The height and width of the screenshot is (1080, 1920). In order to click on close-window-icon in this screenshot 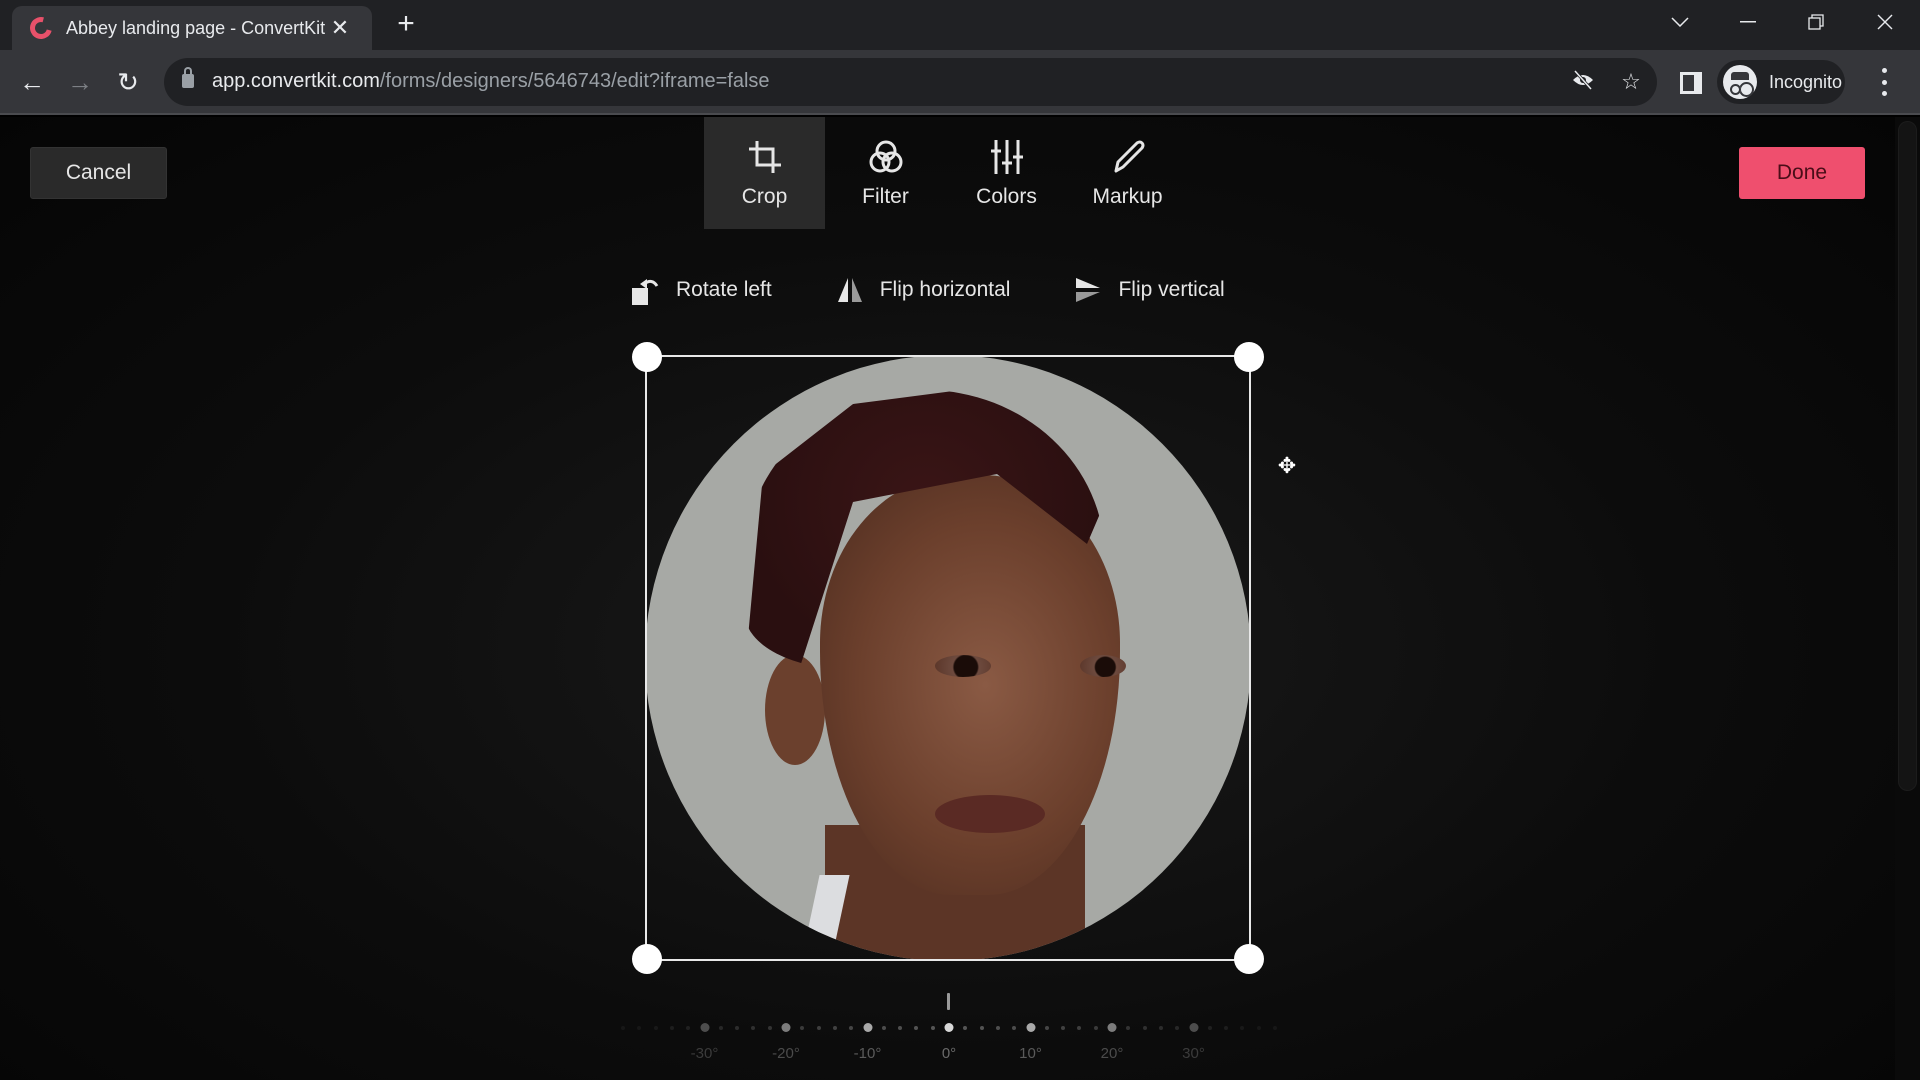, I will do `click(1885, 22)`.